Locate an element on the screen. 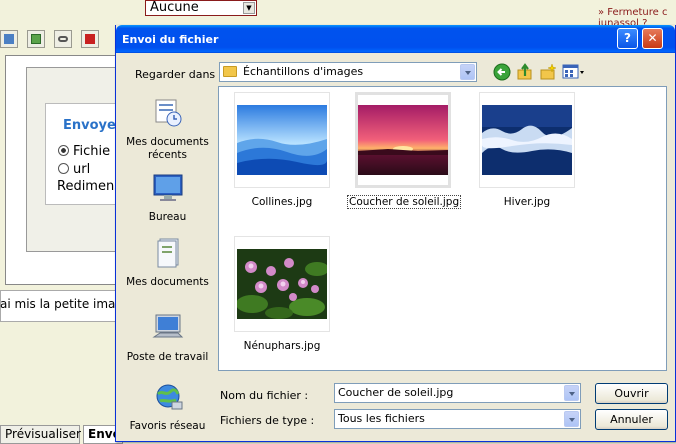 This screenshot has width=676, height=444. radio-url-label: url is located at coordinates (82, 169).